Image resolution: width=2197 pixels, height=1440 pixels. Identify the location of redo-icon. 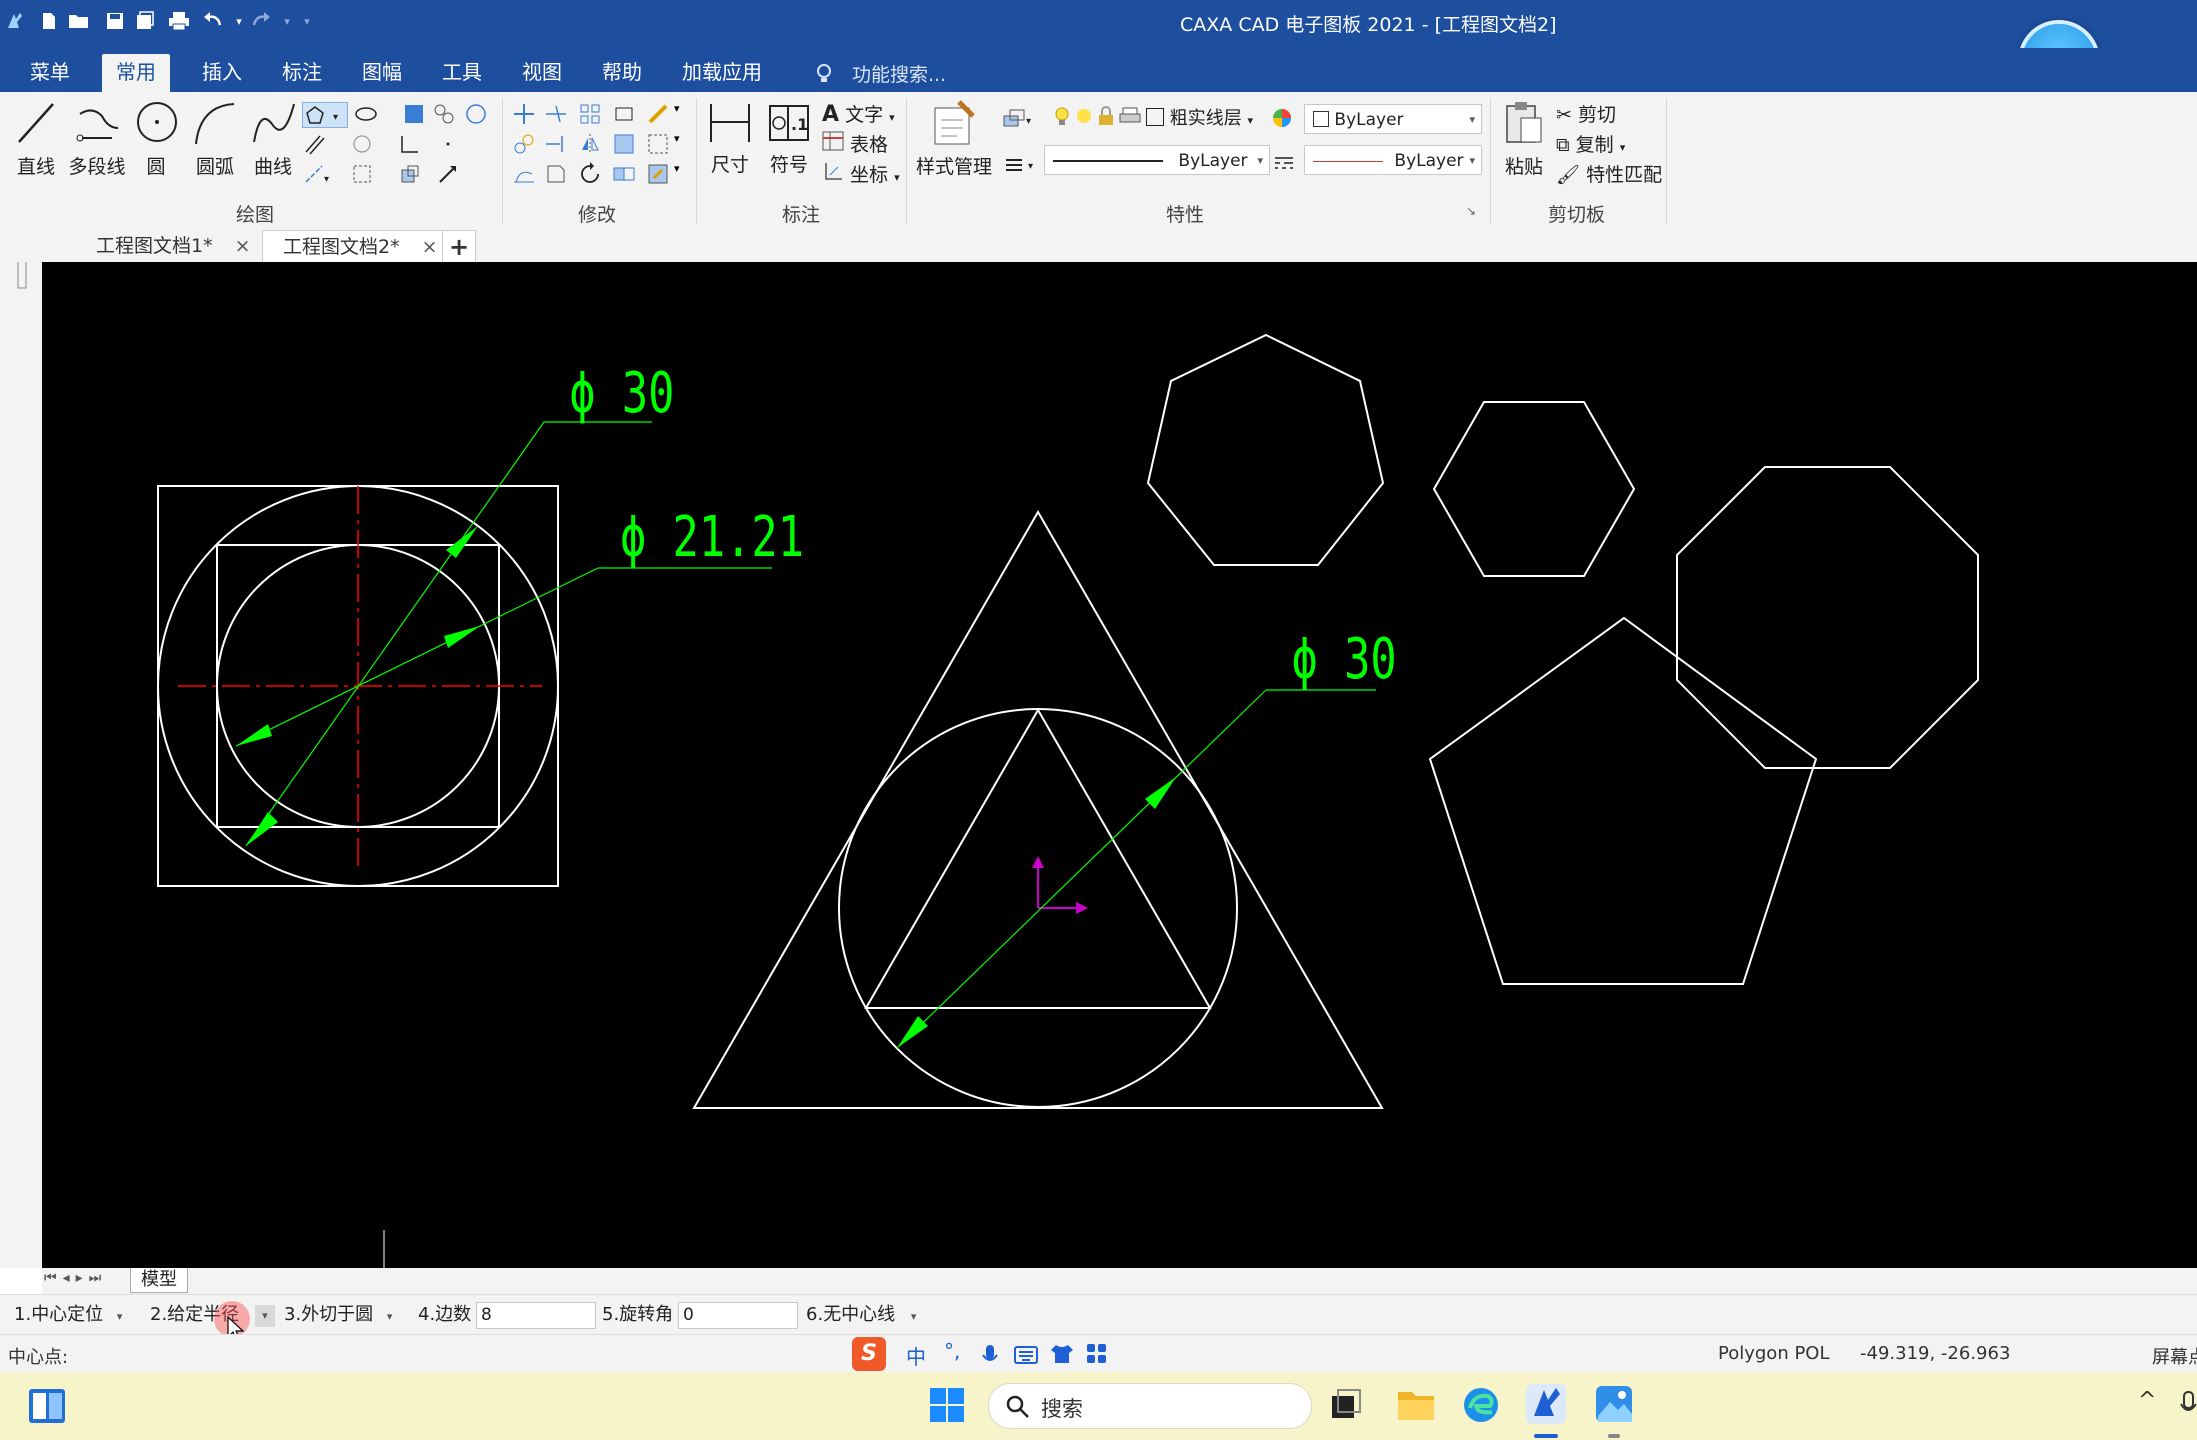
(261, 21).